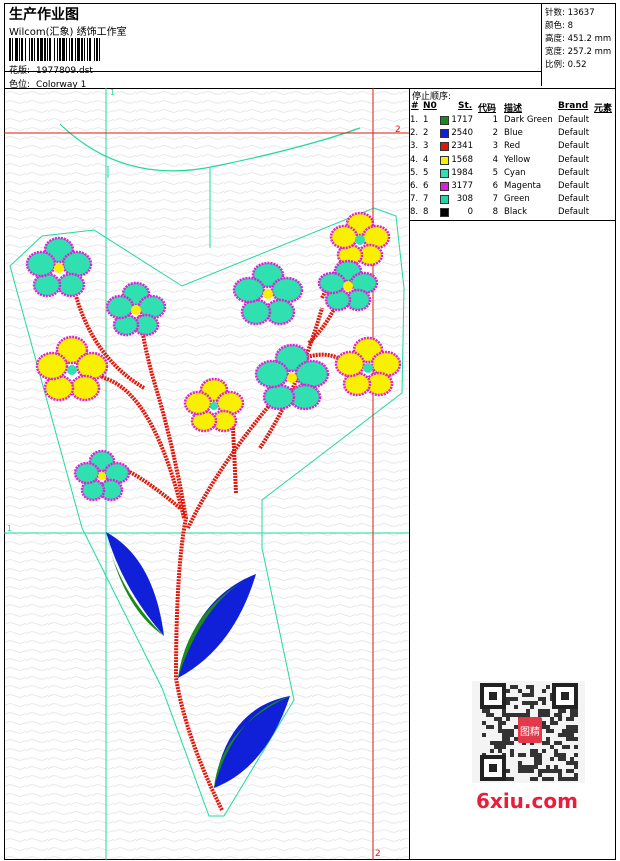  What do you see at coordinates (495, 146) in the screenshot?
I see `row-code: 3` at bounding box center [495, 146].